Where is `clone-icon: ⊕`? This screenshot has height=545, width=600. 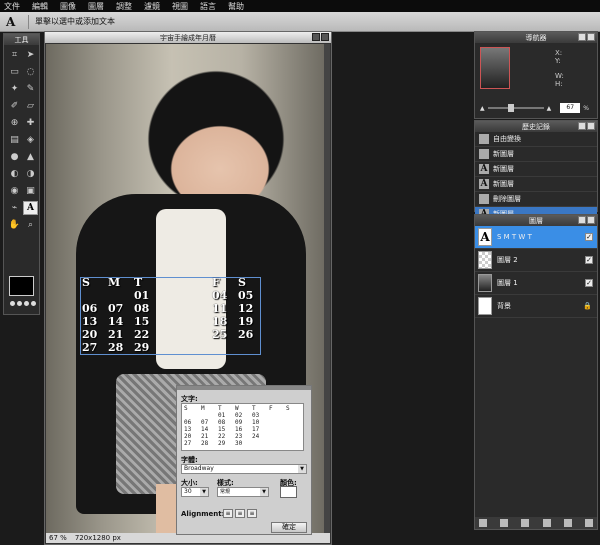
clone-icon: ⊕ is located at coordinates (14, 123).